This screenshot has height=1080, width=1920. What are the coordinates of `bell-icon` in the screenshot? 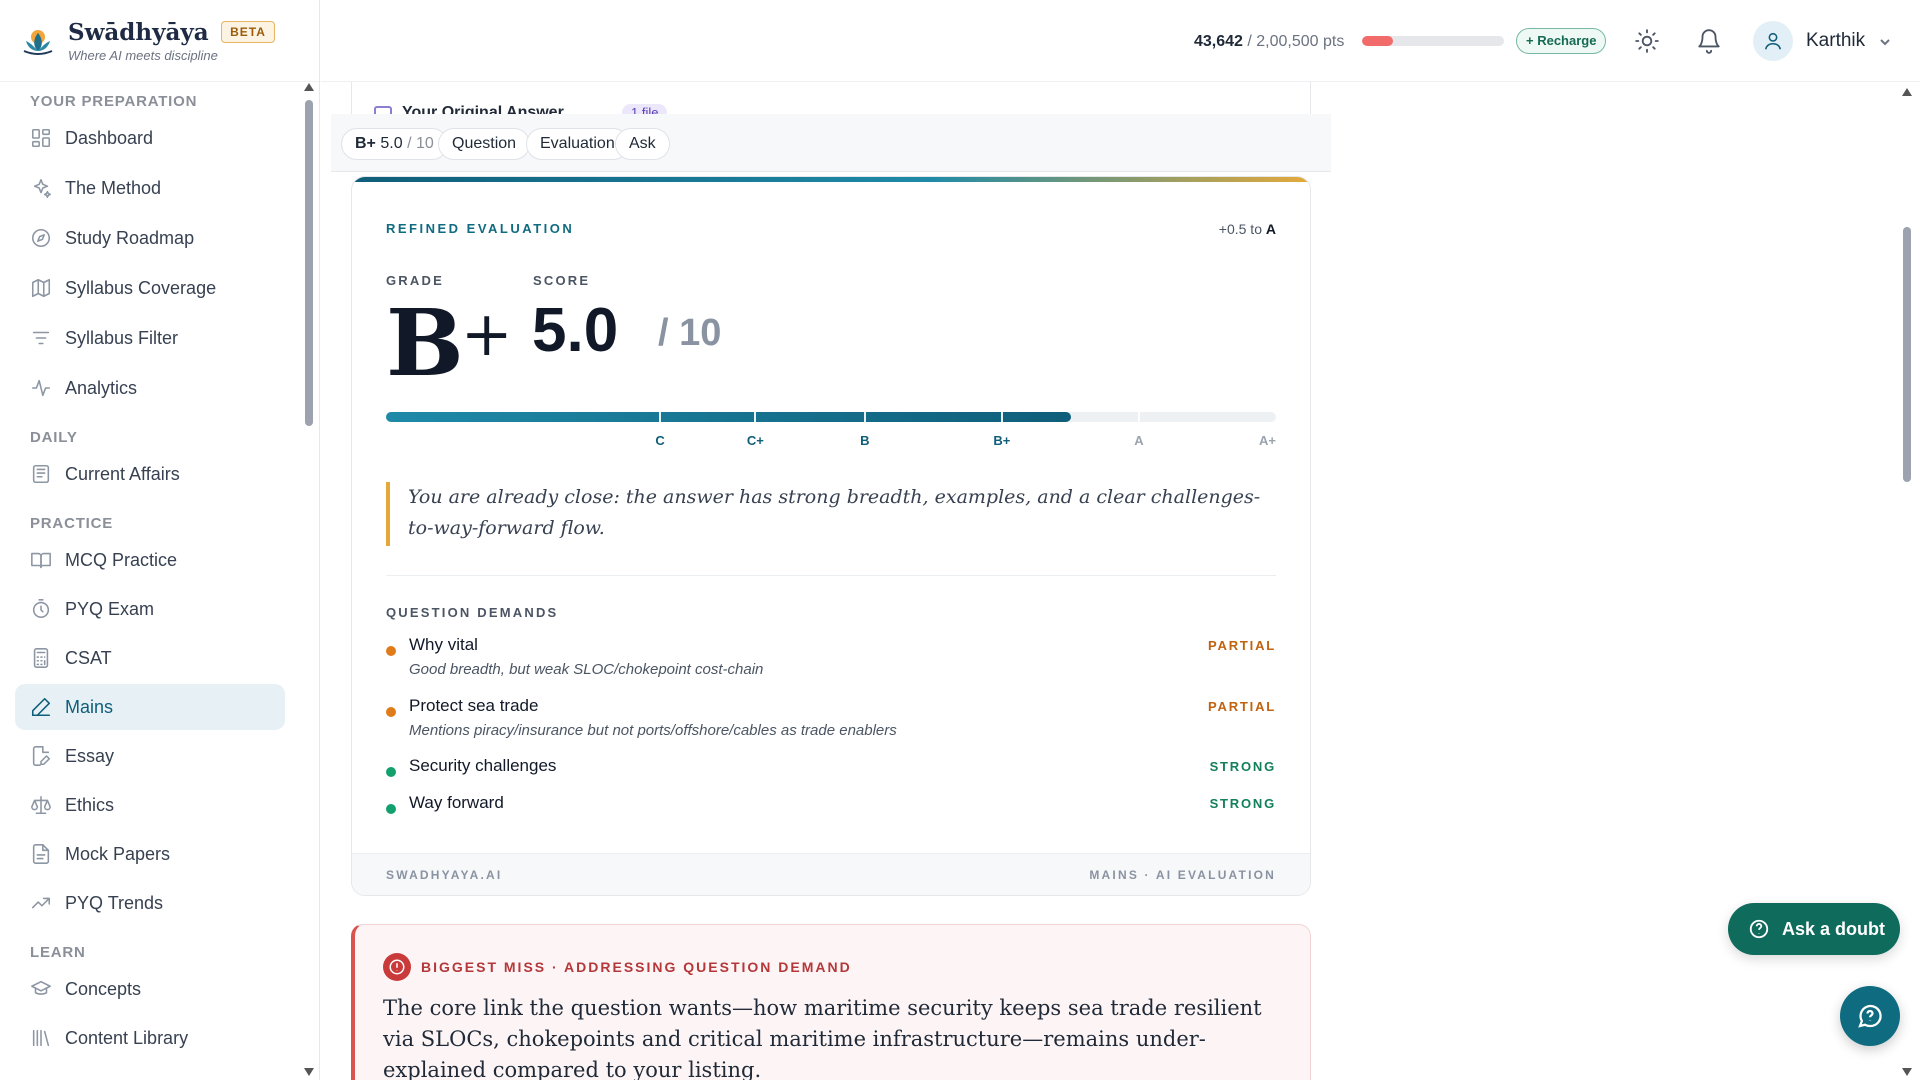 It's located at (1709, 41).